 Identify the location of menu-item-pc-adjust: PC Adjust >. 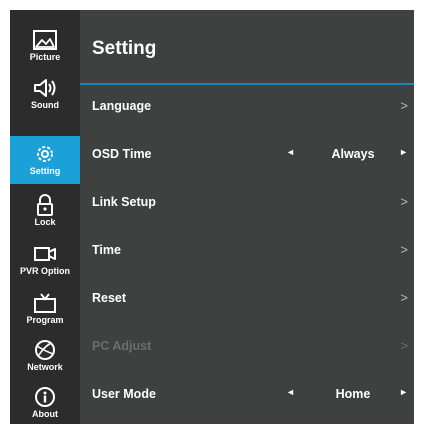
(247, 348).